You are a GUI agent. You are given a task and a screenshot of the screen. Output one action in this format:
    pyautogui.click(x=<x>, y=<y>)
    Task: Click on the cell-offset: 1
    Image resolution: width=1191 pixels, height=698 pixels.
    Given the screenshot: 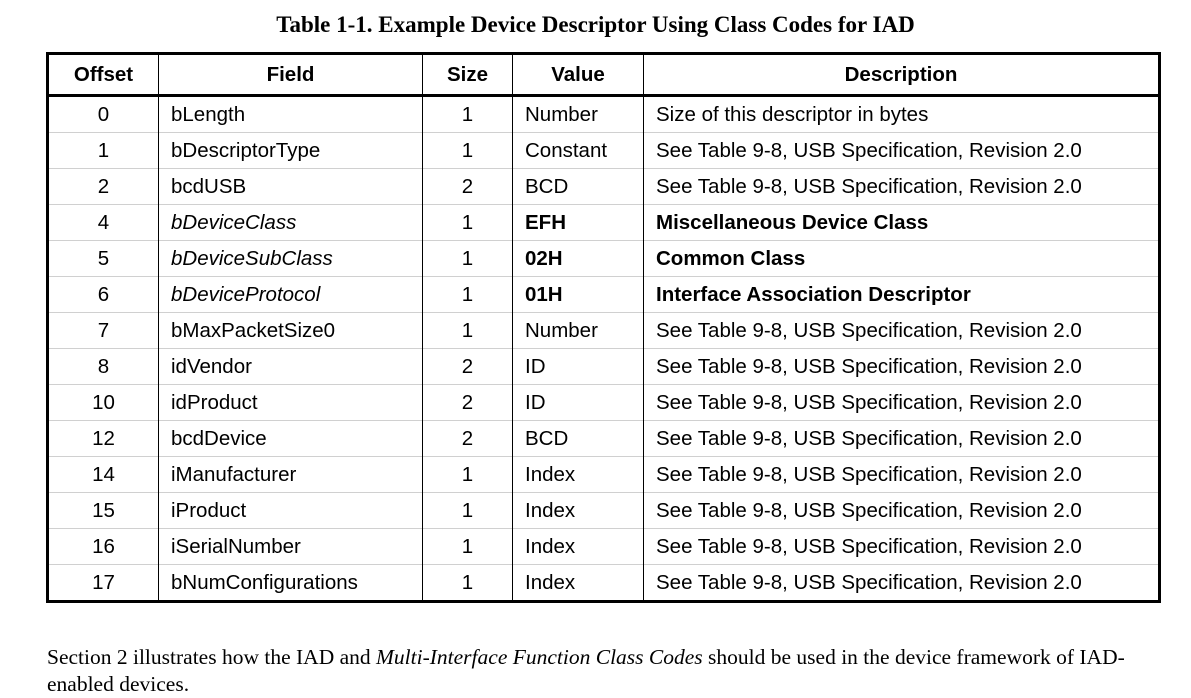 What is the action you would take?
    pyautogui.click(x=103, y=150)
    